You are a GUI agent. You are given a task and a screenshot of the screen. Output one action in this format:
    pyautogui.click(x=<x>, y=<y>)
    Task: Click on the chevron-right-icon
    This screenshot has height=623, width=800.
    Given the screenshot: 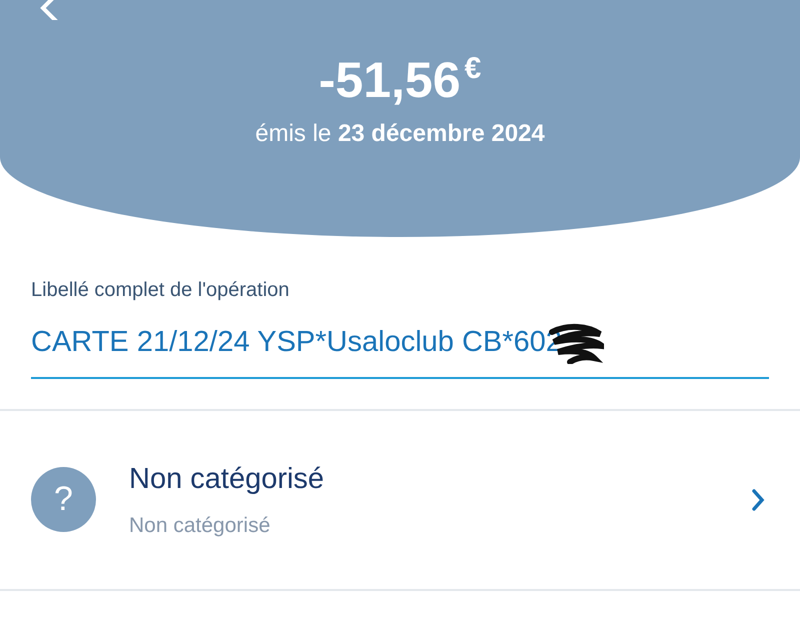 What is the action you would take?
    pyautogui.click(x=758, y=500)
    